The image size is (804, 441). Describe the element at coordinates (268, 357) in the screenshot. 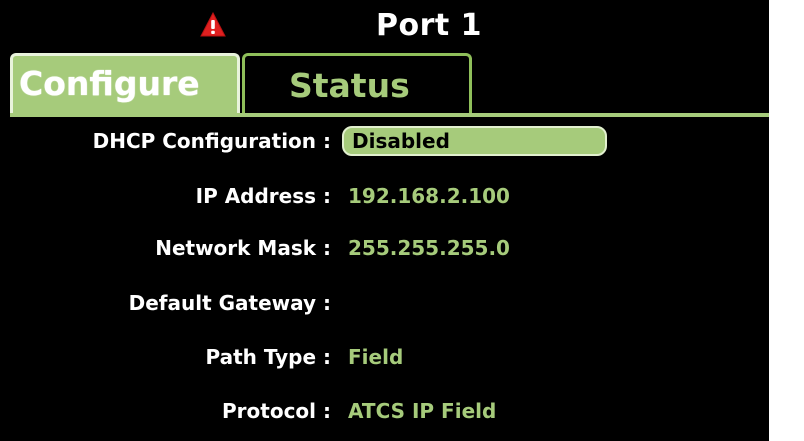

I see `path-type-label: Path Type :` at that location.